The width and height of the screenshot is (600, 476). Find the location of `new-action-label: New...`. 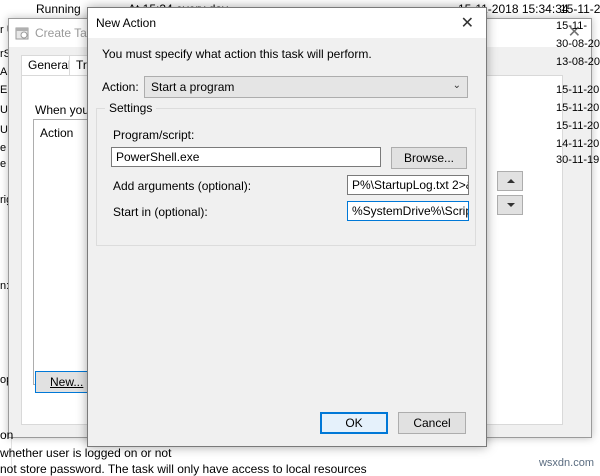

new-action-label: New... is located at coordinates (67, 382).